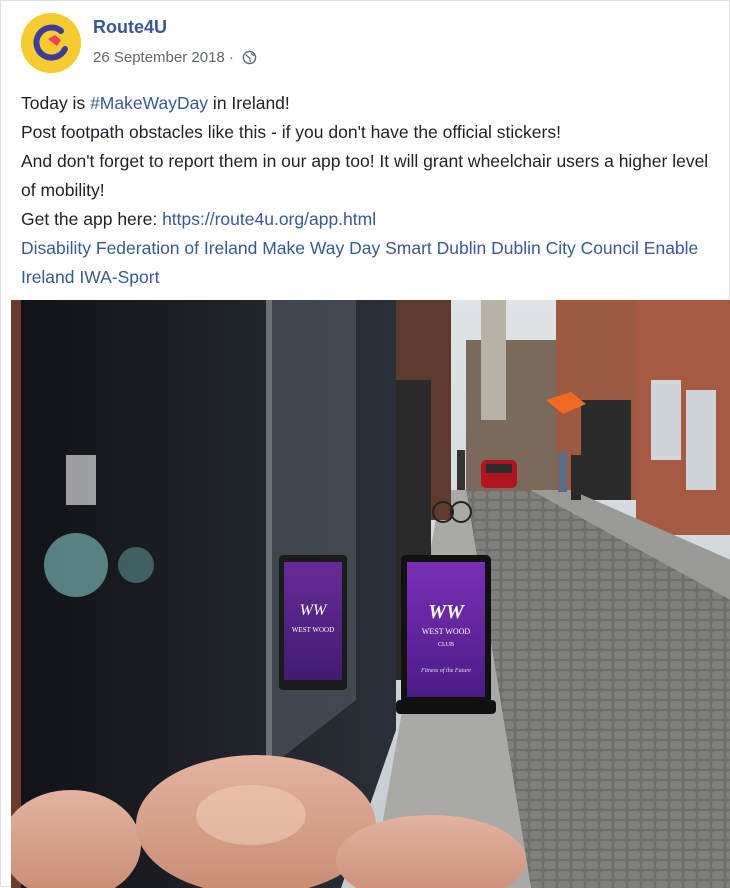 Image resolution: width=730 pixels, height=888 pixels. I want to click on a-board-tagline: Fitness of the Future, so click(445, 670).